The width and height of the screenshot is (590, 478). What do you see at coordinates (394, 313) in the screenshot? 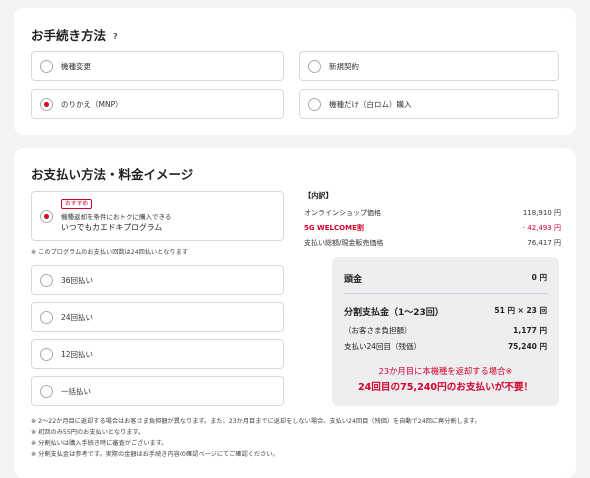
I see `installment-label: 分割支払金（1～23回）` at bounding box center [394, 313].